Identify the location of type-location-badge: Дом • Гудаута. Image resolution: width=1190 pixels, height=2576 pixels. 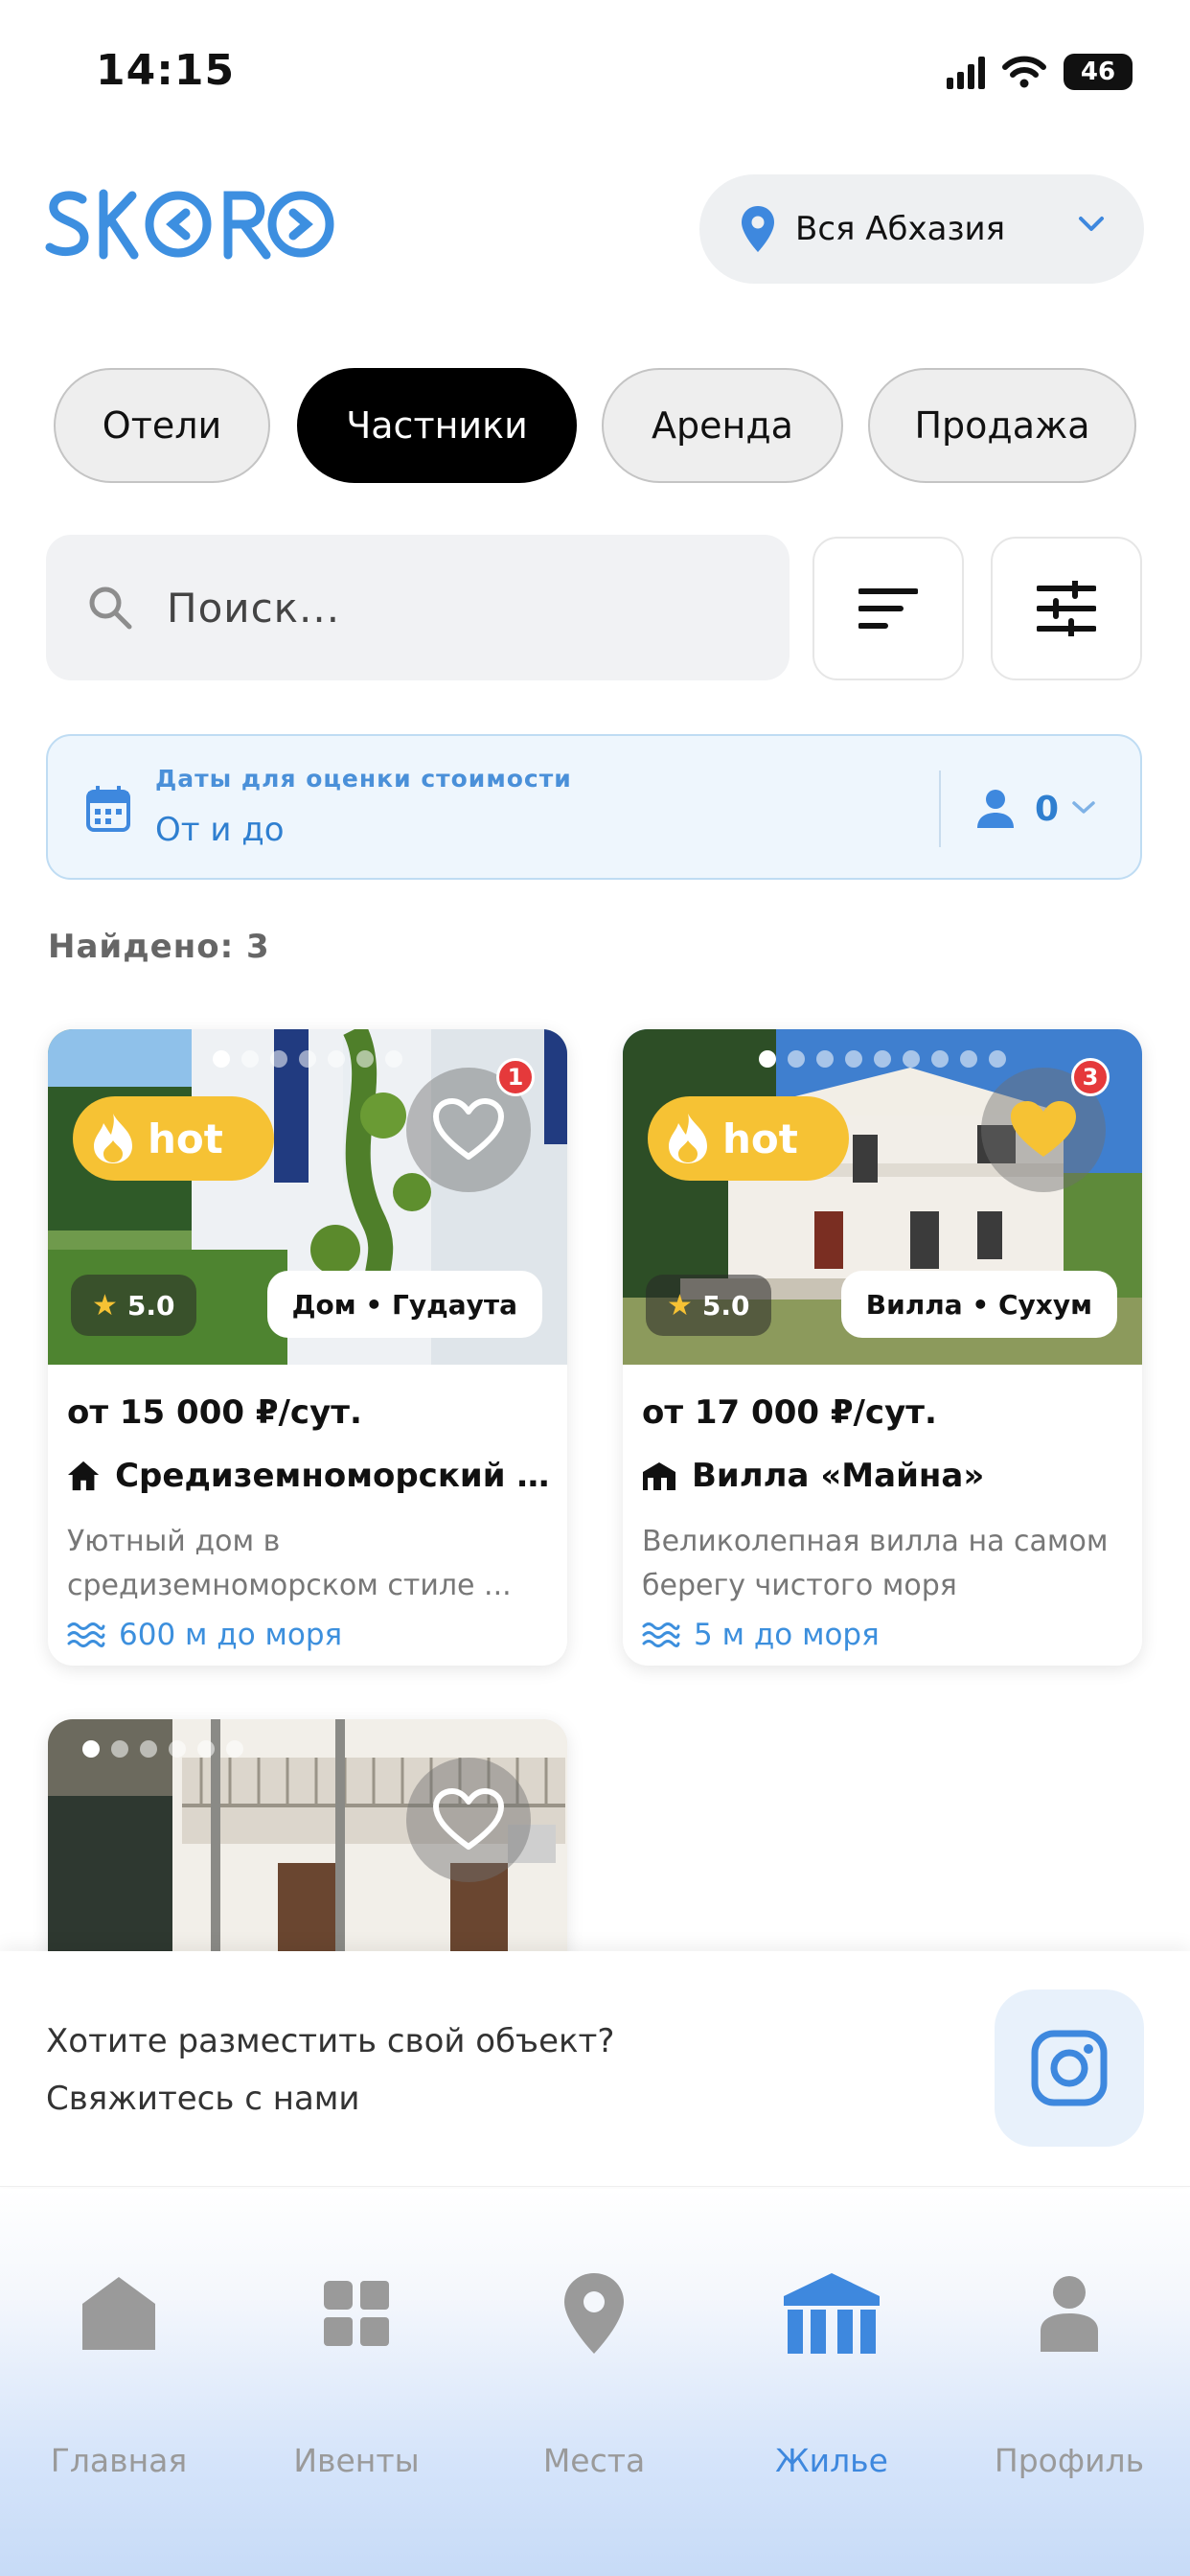
(404, 1304).